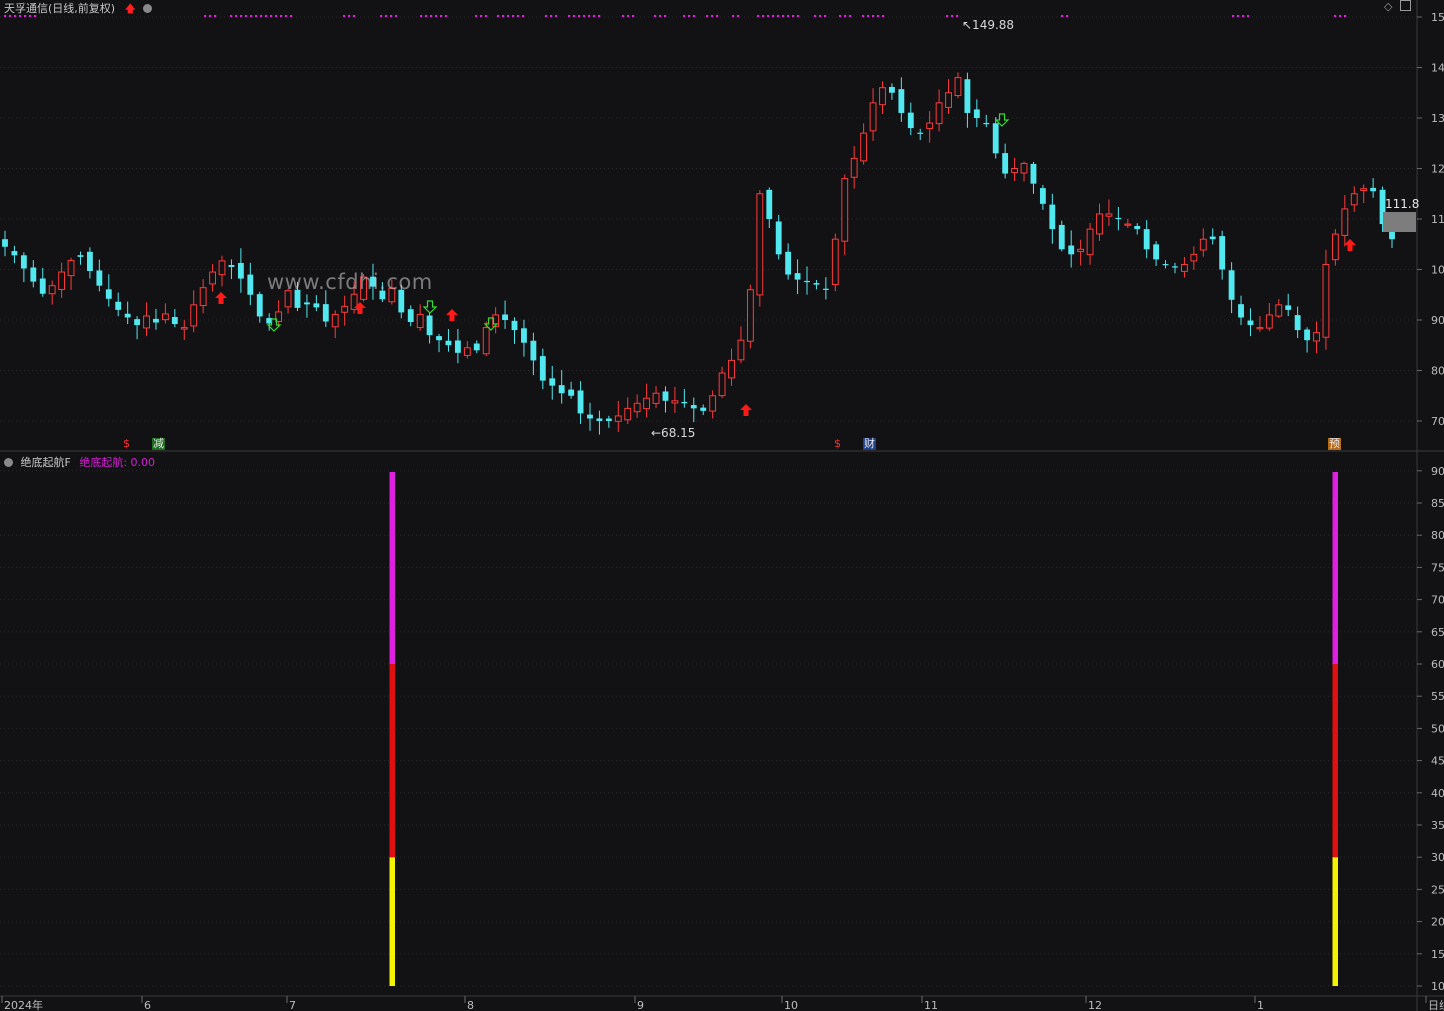  Describe the element at coordinates (1334, 444) in the screenshot. I see `forecast-tag: 预` at that location.